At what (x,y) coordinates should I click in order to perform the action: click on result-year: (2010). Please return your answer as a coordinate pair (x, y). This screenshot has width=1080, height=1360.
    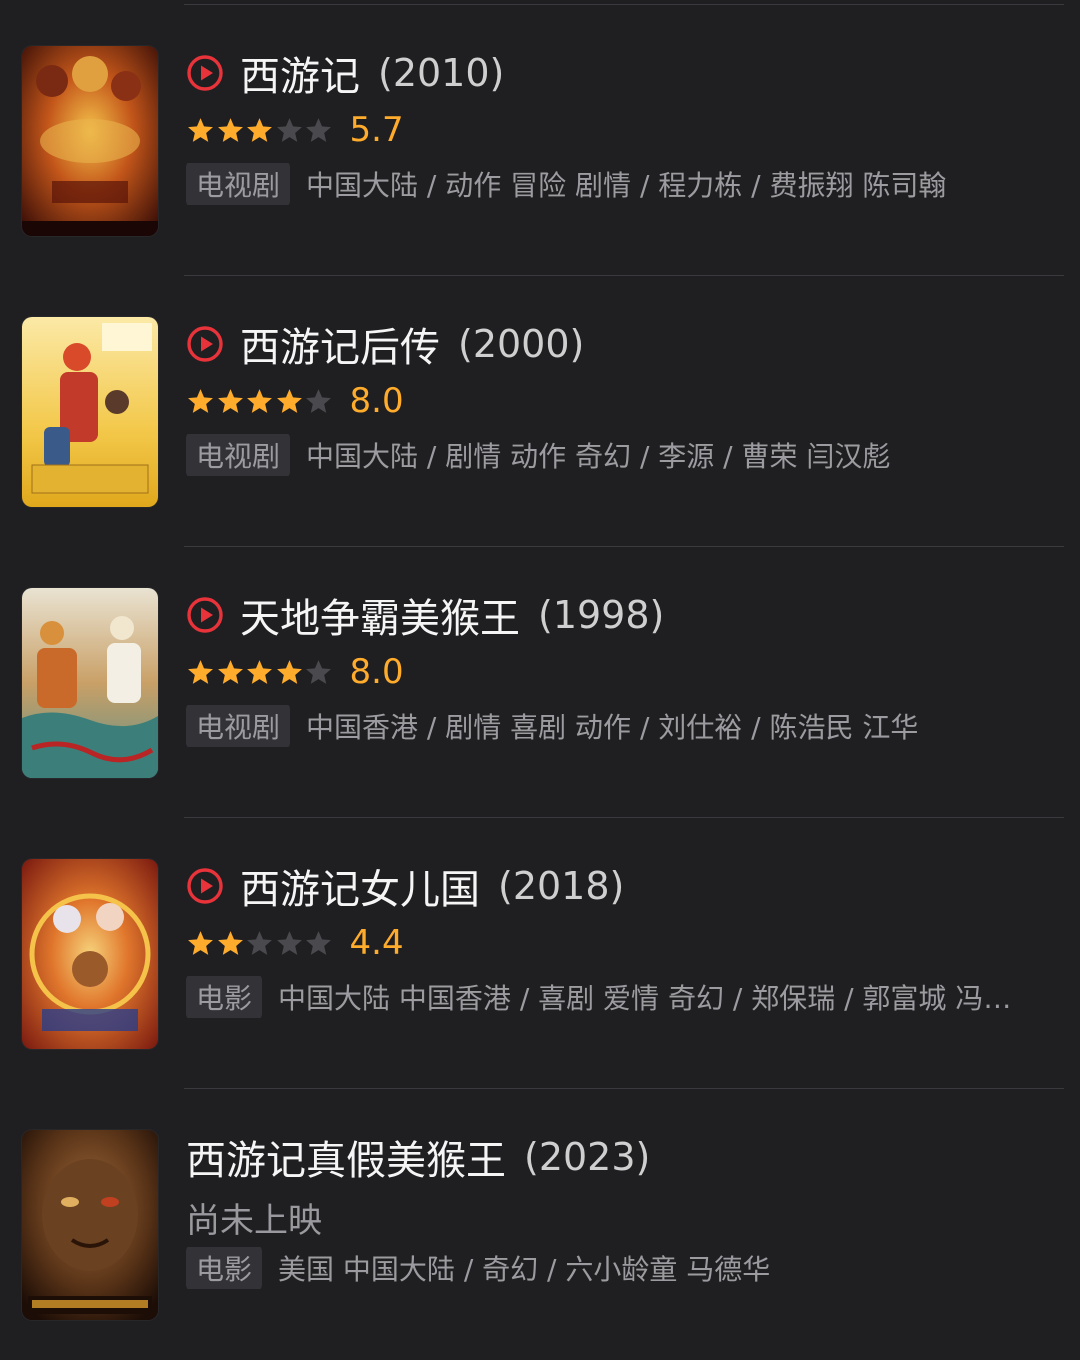
    Looking at the image, I should click on (441, 73).